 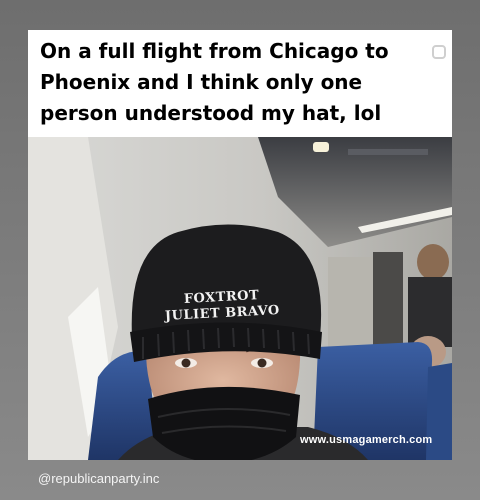 What do you see at coordinates (98, 478) in the screenshot?
I see `account-handle: @republicanparty.inc` at bounding box center [98, 478].